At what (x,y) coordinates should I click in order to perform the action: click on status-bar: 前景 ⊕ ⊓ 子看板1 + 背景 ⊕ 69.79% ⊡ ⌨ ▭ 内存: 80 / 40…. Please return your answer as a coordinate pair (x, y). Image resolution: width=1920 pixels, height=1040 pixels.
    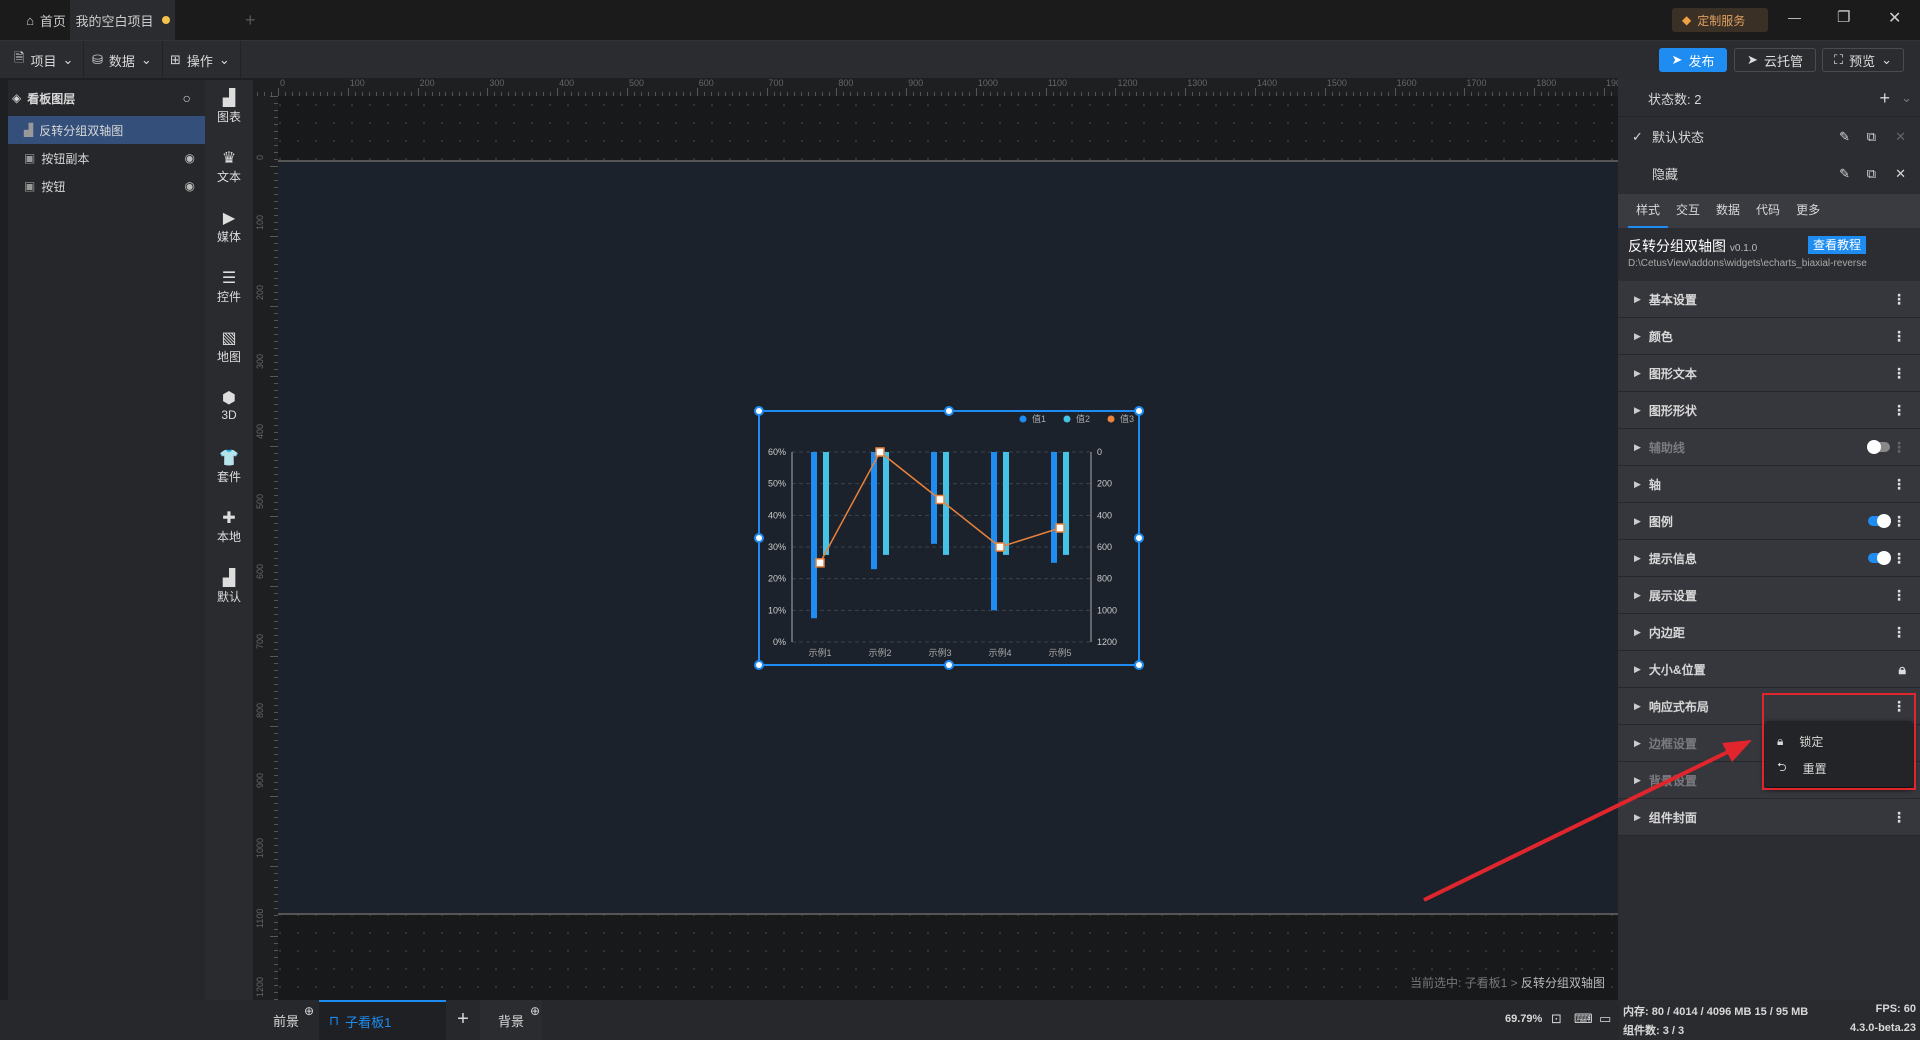
    Looking at the image, I should click on (960, 1020).